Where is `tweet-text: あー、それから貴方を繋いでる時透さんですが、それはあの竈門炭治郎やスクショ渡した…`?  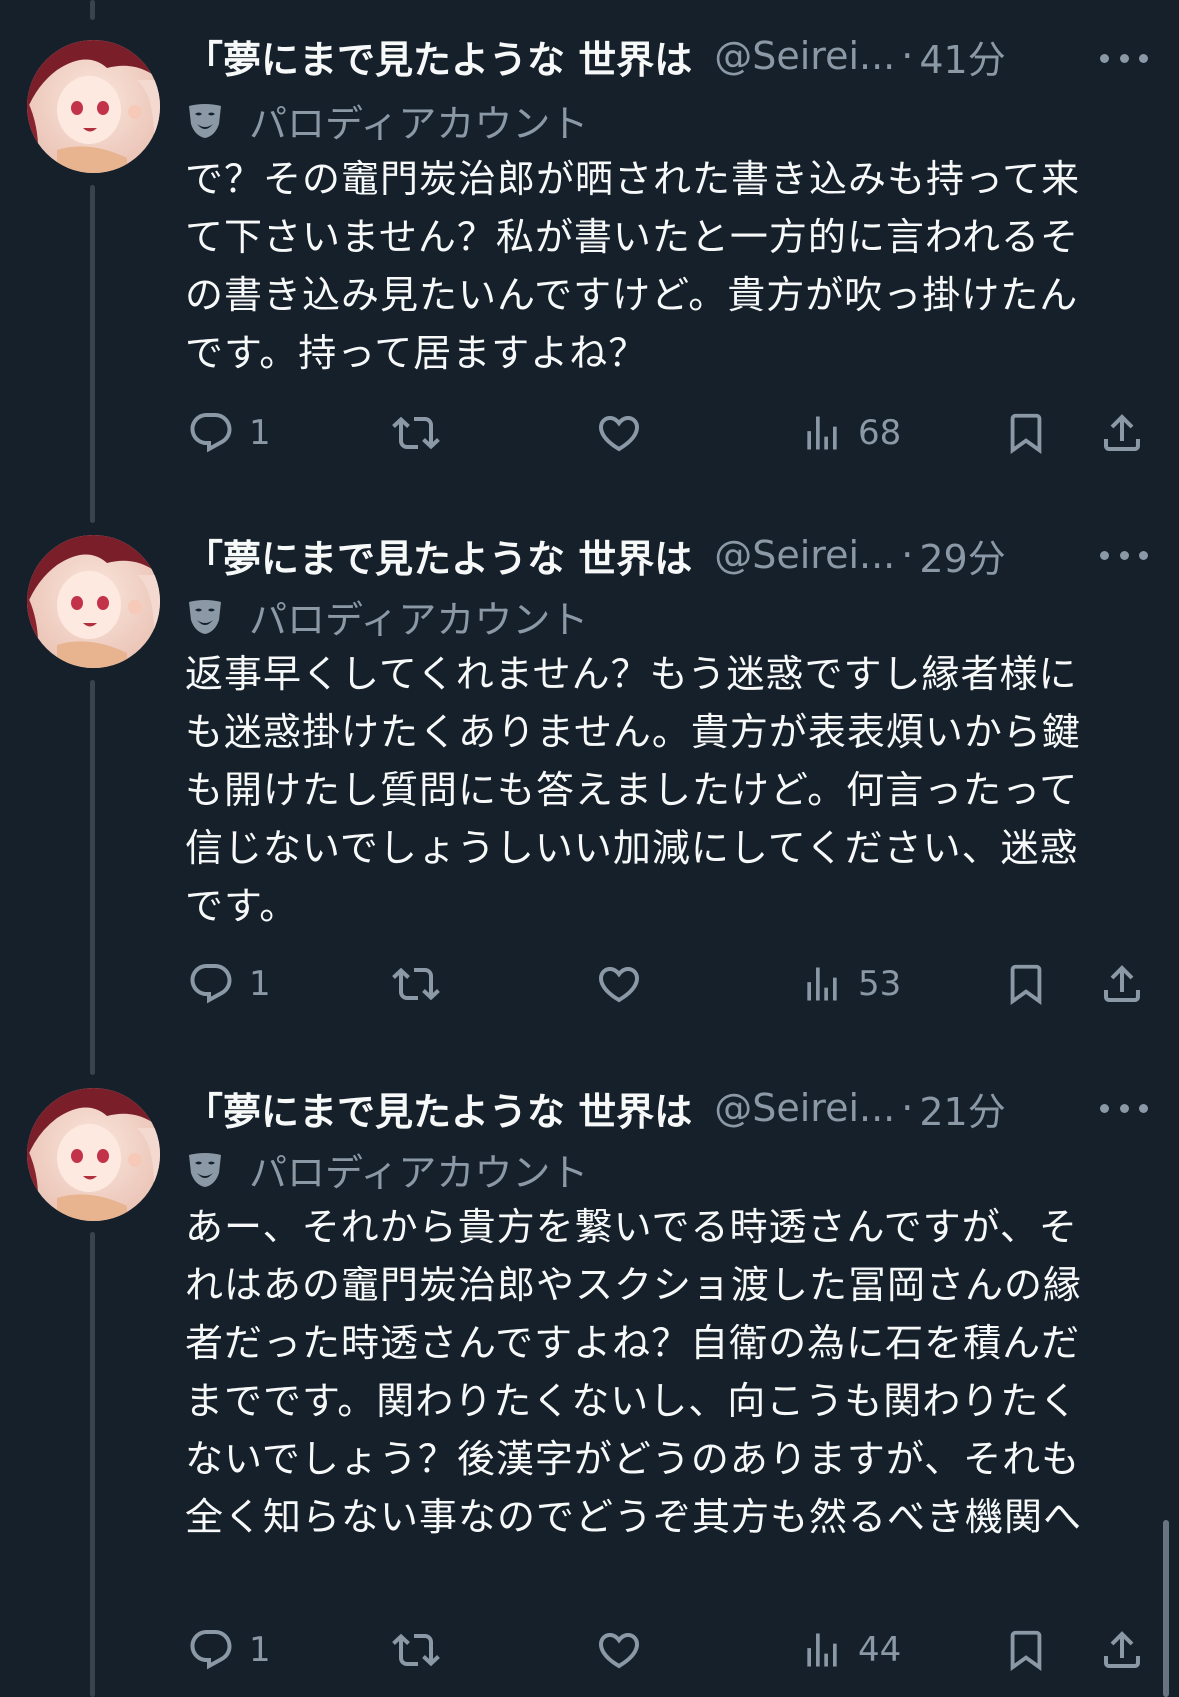
tweet-text: あー、それから貴方を繋いでる時透さんですが、それはあの竈門炭治郎やスクショ渡した… is located at coordinates (634, 1372).